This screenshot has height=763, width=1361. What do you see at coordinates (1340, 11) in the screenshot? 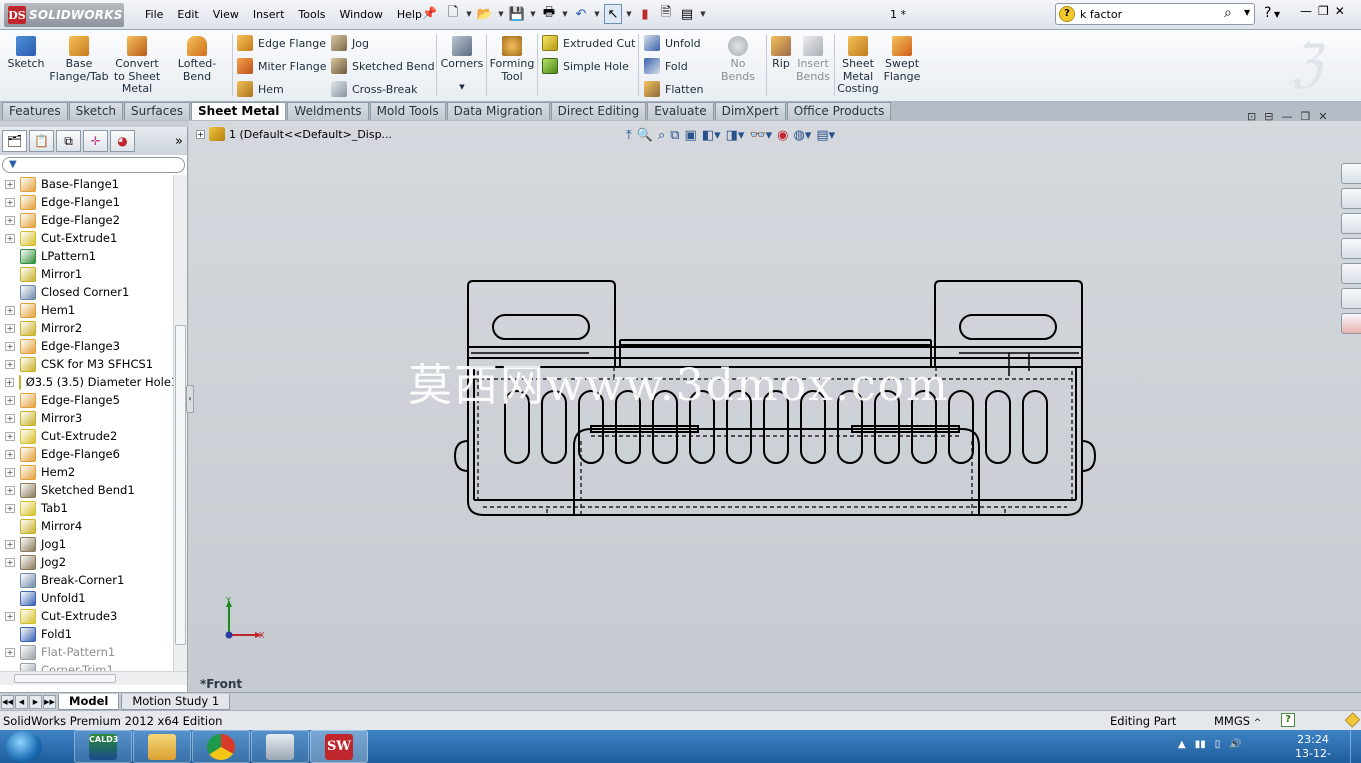
I see `close-icon: ✕` at bounding box center [1340, 11].